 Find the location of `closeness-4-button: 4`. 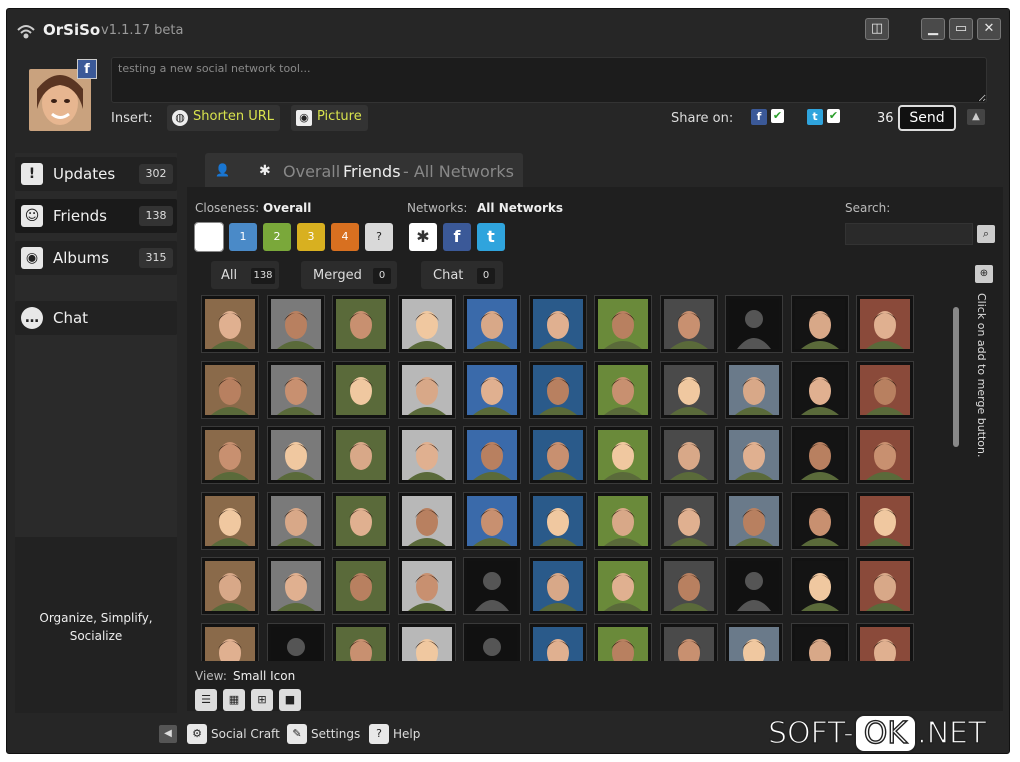

closeness-4-button: 4 is located at coordinates (345, 237).